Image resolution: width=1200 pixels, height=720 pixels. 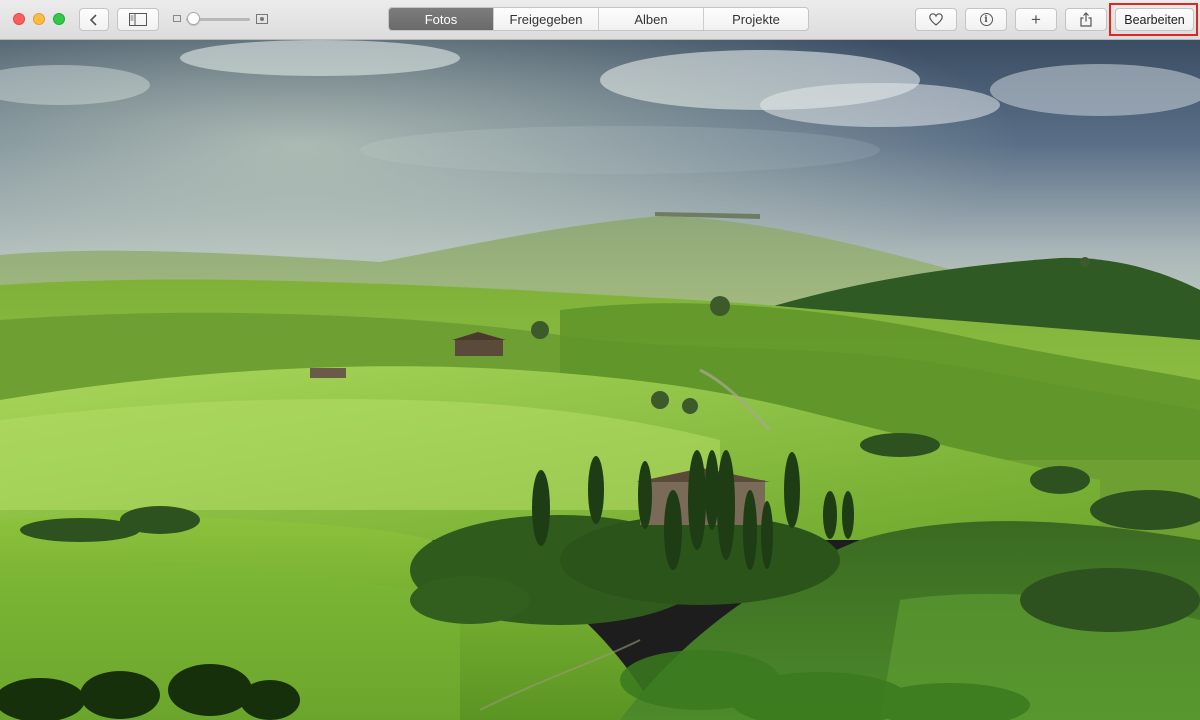 What do you see at coordinates (177, 18) in the screenshot?
I see `zoom-out-thumbnail-icon` at bounding box center [177, 18].